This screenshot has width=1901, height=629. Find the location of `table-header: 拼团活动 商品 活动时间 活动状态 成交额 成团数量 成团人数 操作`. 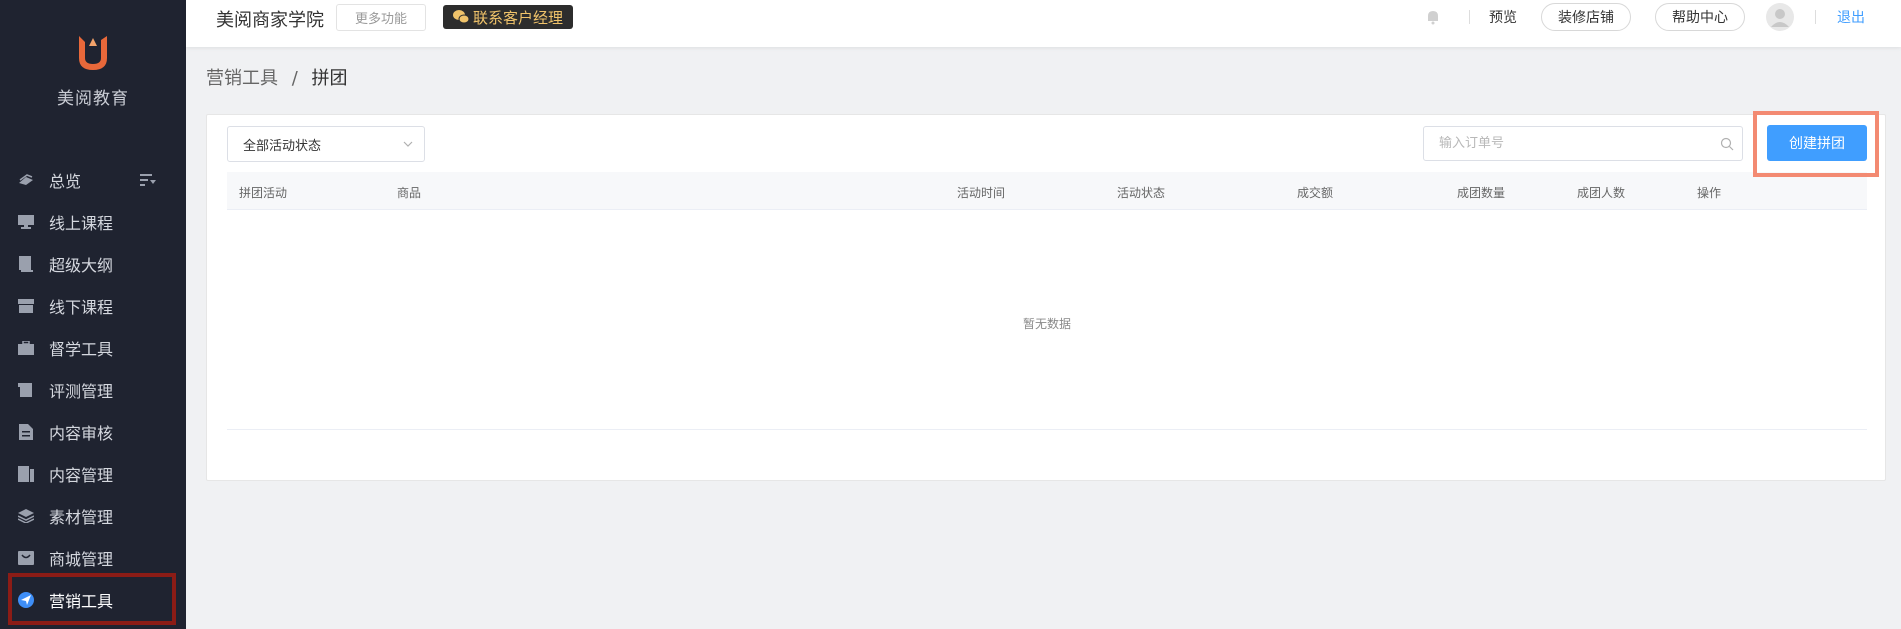

table-header: 拼团活动 商品 活动时间 活动状态 成交额 成团数量 成团人数 操作 is located at coordinates (1047, 191).